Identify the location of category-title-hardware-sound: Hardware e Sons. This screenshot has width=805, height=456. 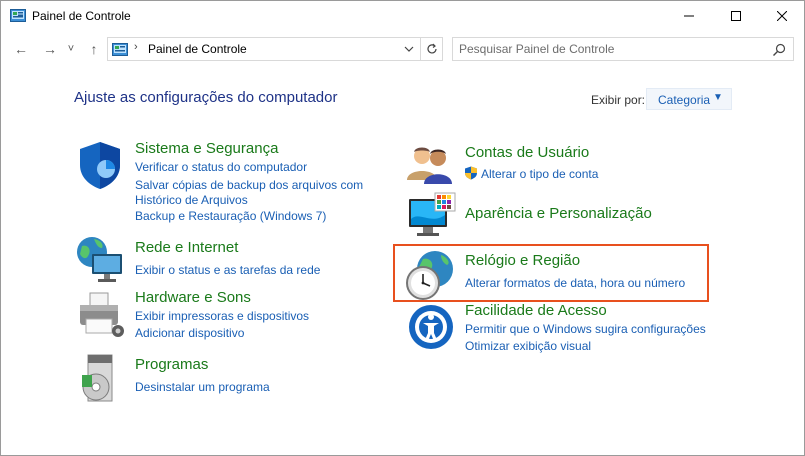
(193, 297).